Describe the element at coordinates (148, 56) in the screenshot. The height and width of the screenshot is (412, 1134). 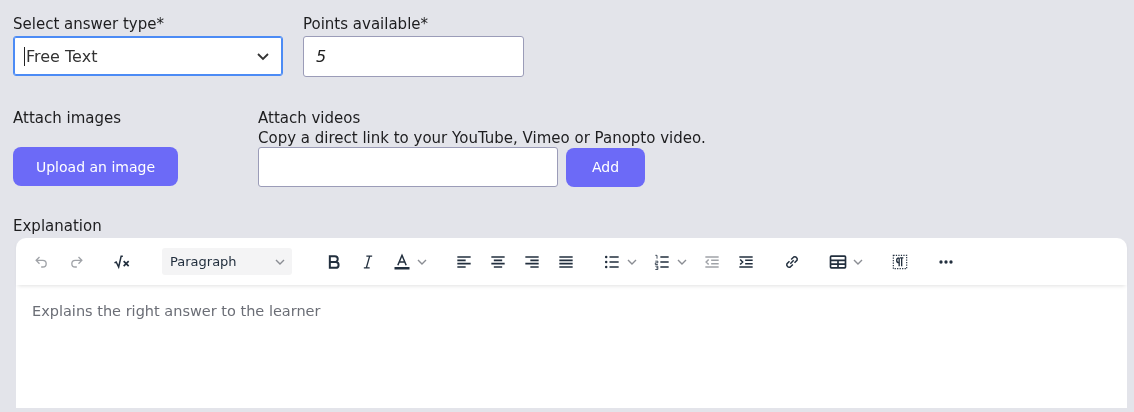
I see `answer-type-select: Free Text` at that location.